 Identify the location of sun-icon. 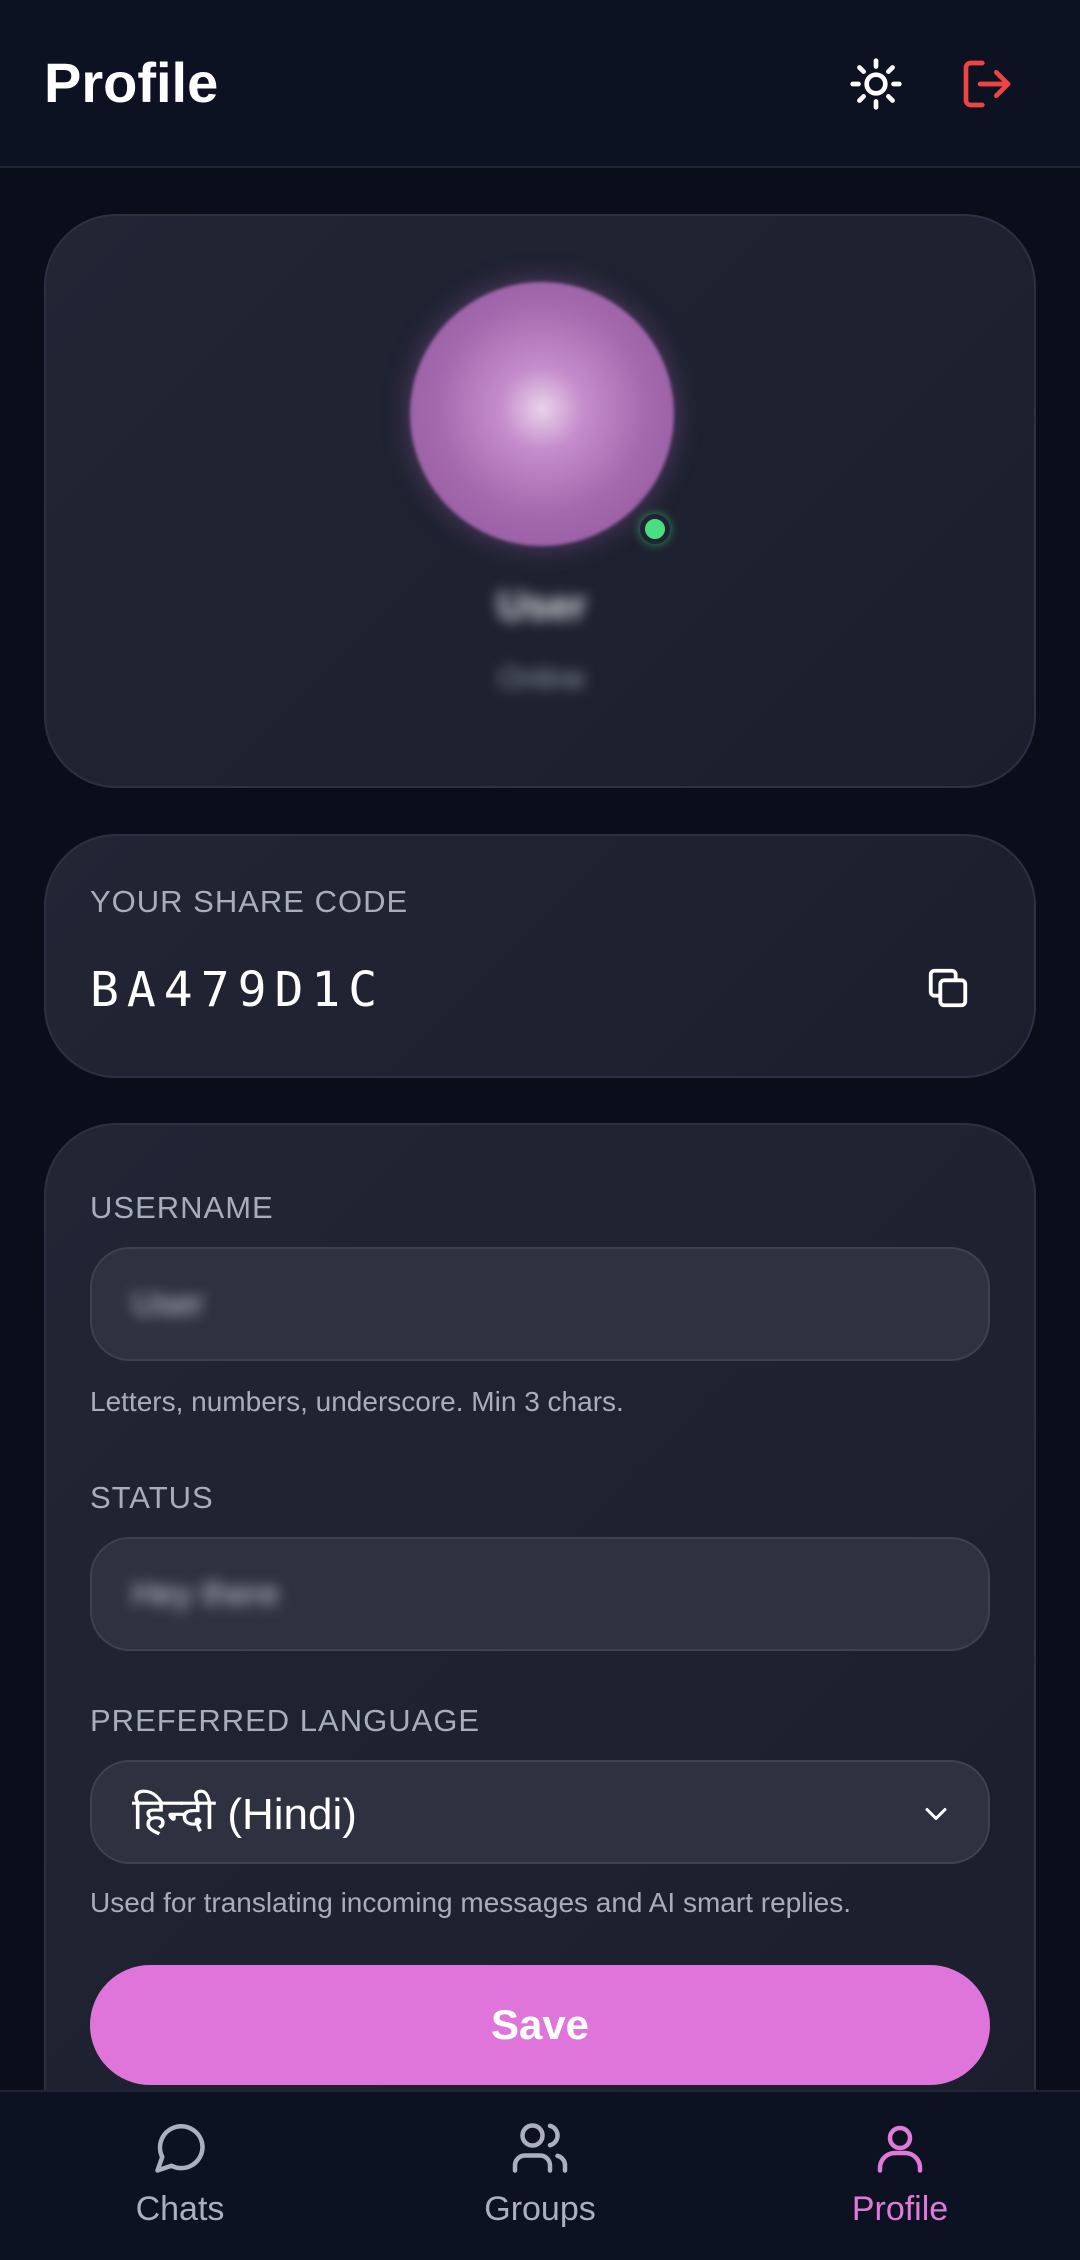
(876, 84).